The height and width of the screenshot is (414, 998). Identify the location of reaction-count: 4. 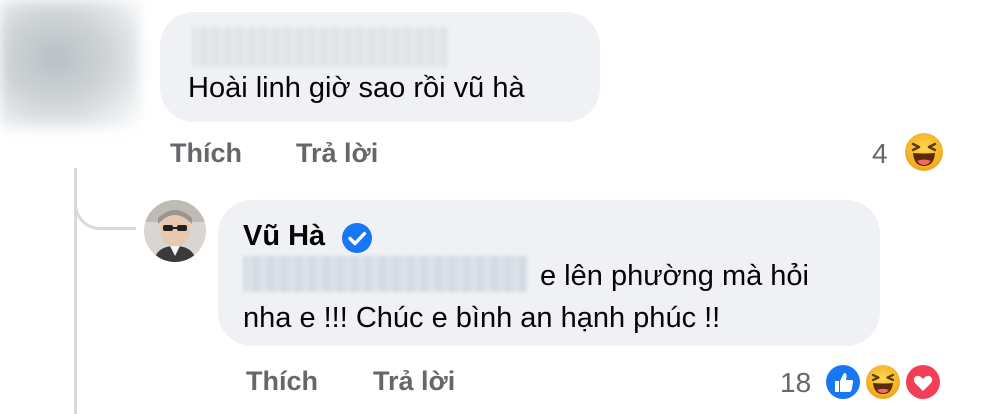
(880, 154).